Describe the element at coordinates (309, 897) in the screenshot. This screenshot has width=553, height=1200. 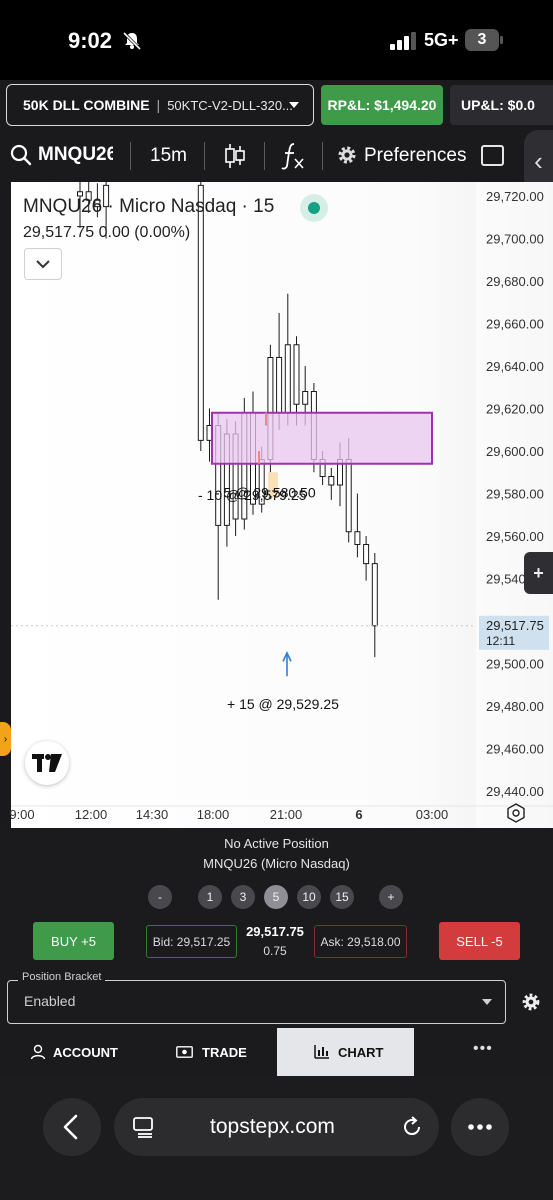
I see `qty-10-button: 10` at that location.